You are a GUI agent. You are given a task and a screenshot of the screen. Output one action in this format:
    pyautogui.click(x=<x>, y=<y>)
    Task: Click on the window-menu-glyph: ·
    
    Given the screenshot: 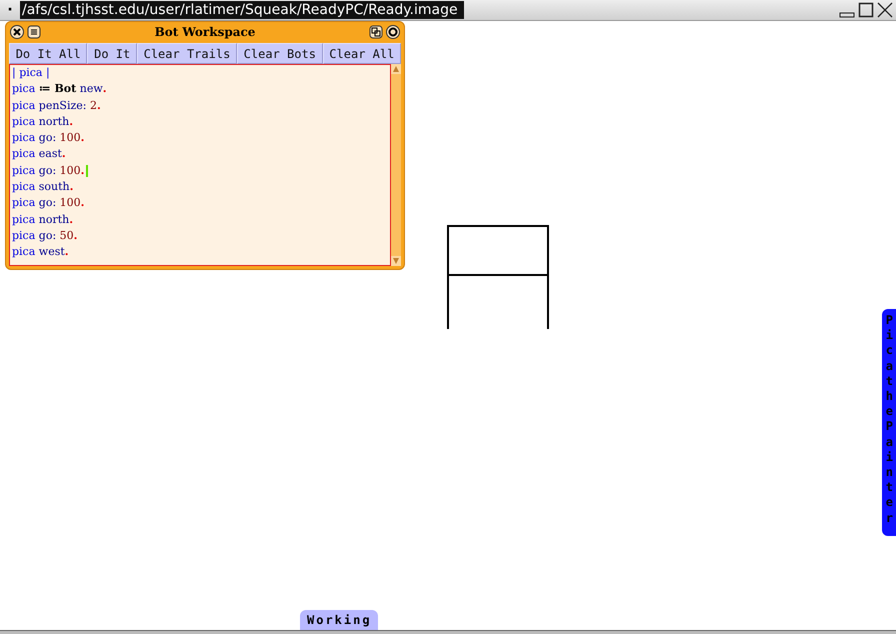 What is the action you would take?
    pyautogui.click(x=10, y=10)
    